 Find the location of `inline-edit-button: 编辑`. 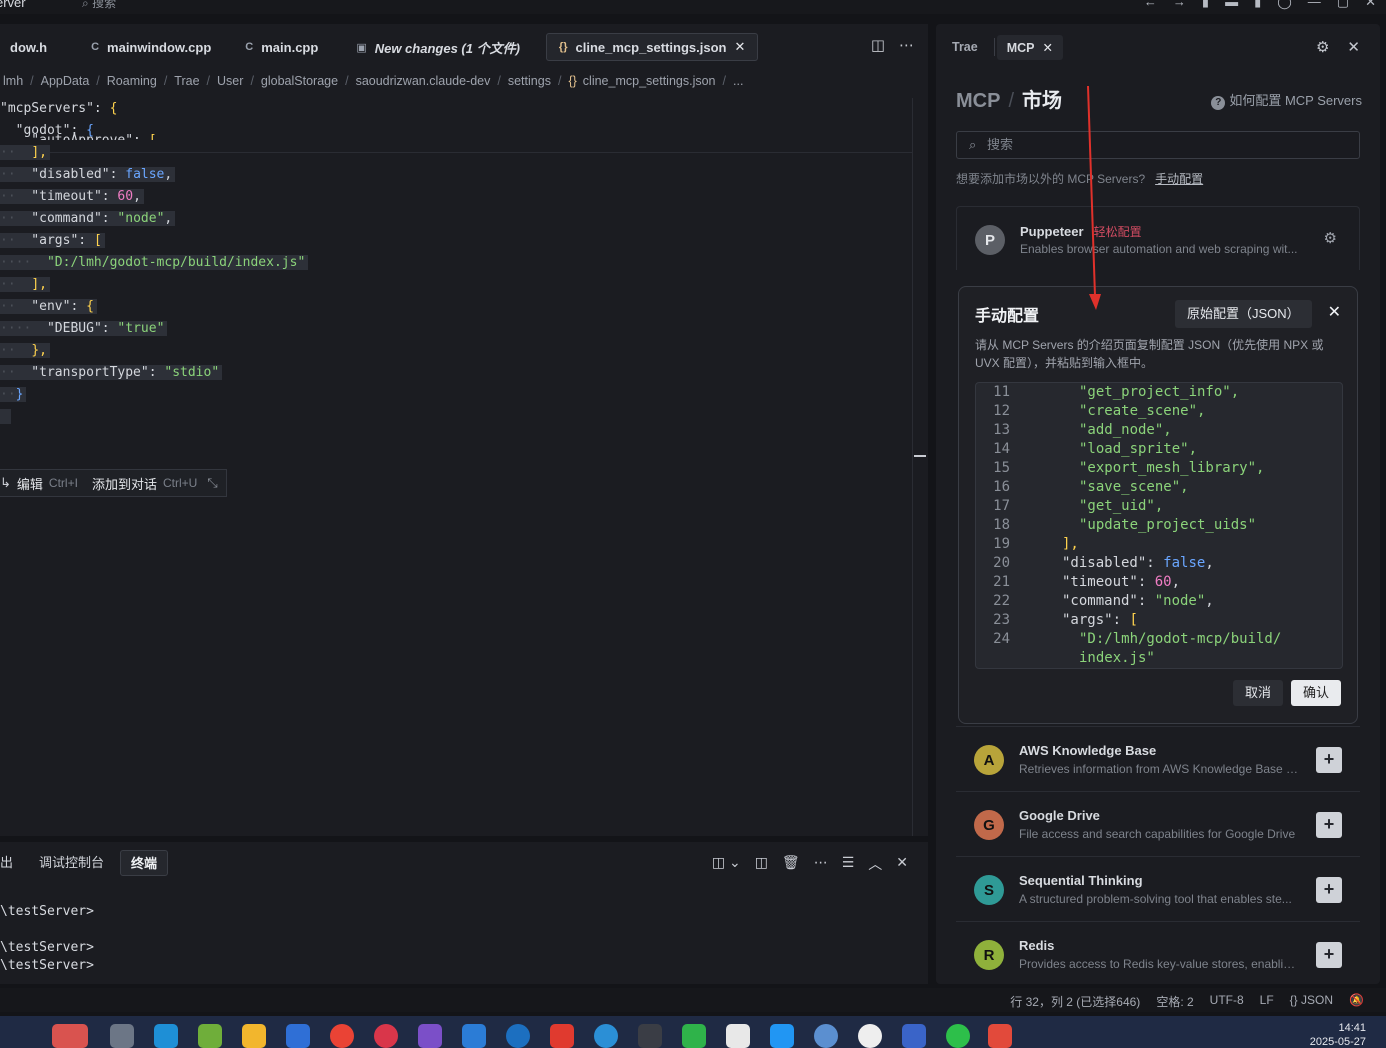

inline-edit-button: 编辑 is located at coordinates (30, 483).